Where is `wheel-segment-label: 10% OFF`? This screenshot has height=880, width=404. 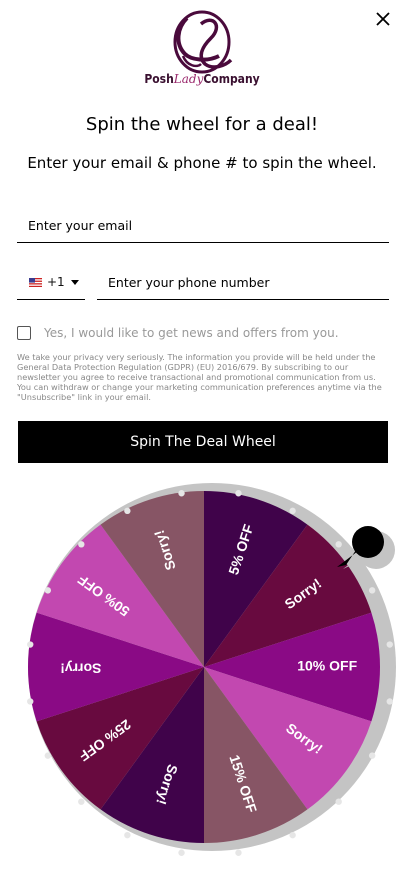
wheel-segment-label: 10% OFF is located at coordinates (327, 666).